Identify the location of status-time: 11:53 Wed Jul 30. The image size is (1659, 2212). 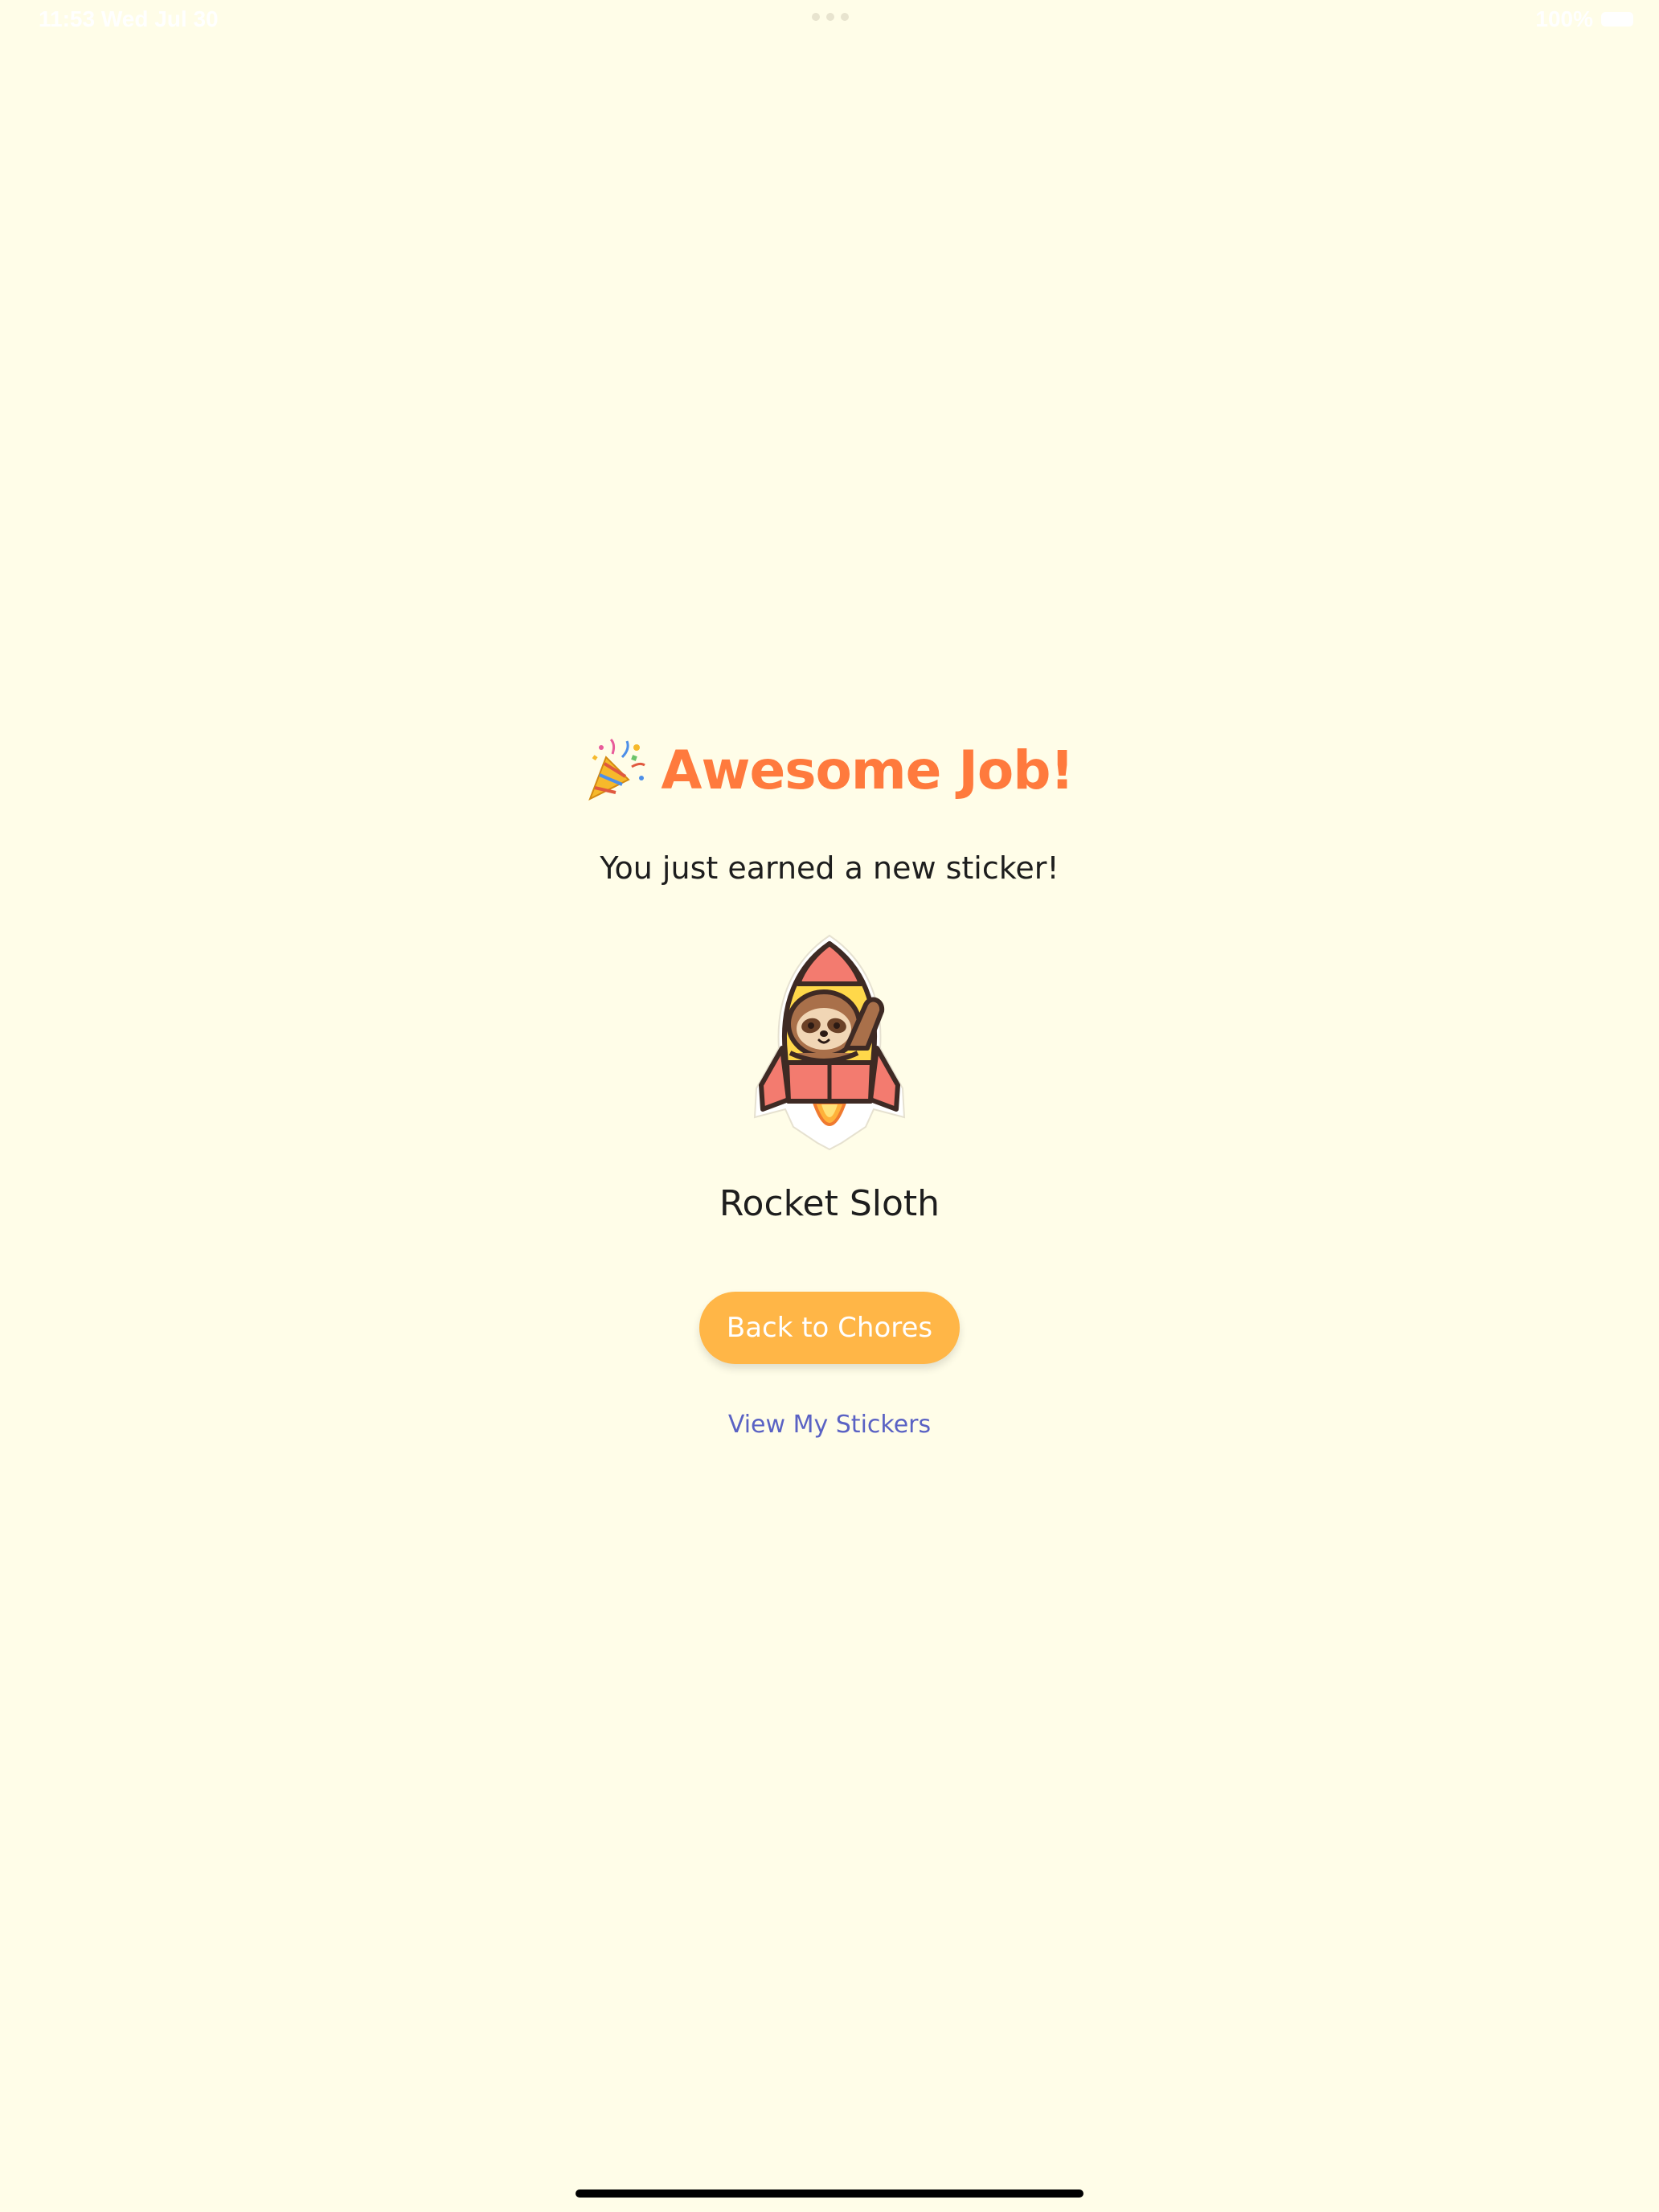
(129, 19).